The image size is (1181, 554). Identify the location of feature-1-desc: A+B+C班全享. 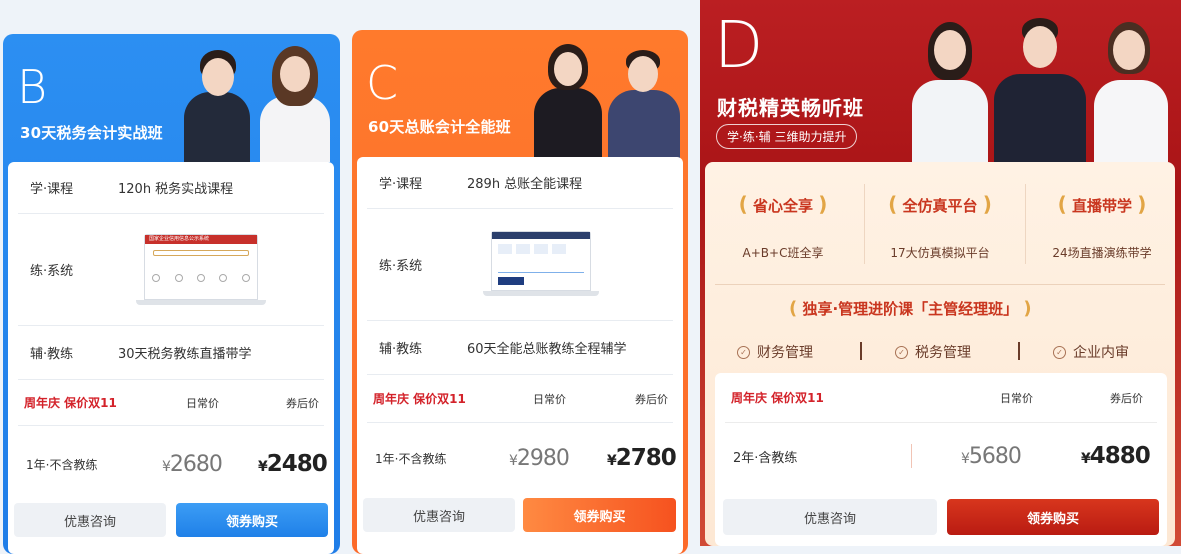
(783, 253).